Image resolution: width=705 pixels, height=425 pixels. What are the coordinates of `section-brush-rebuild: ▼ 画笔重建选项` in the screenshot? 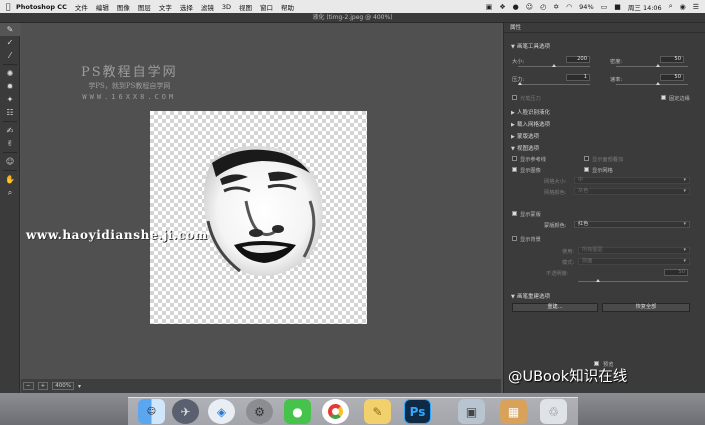 It's located at (530, 296).